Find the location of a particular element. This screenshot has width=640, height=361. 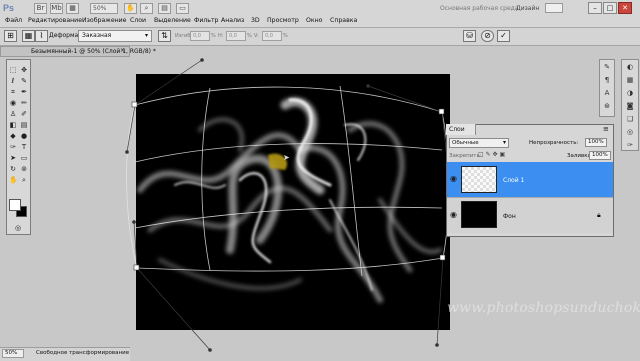

crop-icon: ⌗ is located at coordinates (13, 92).